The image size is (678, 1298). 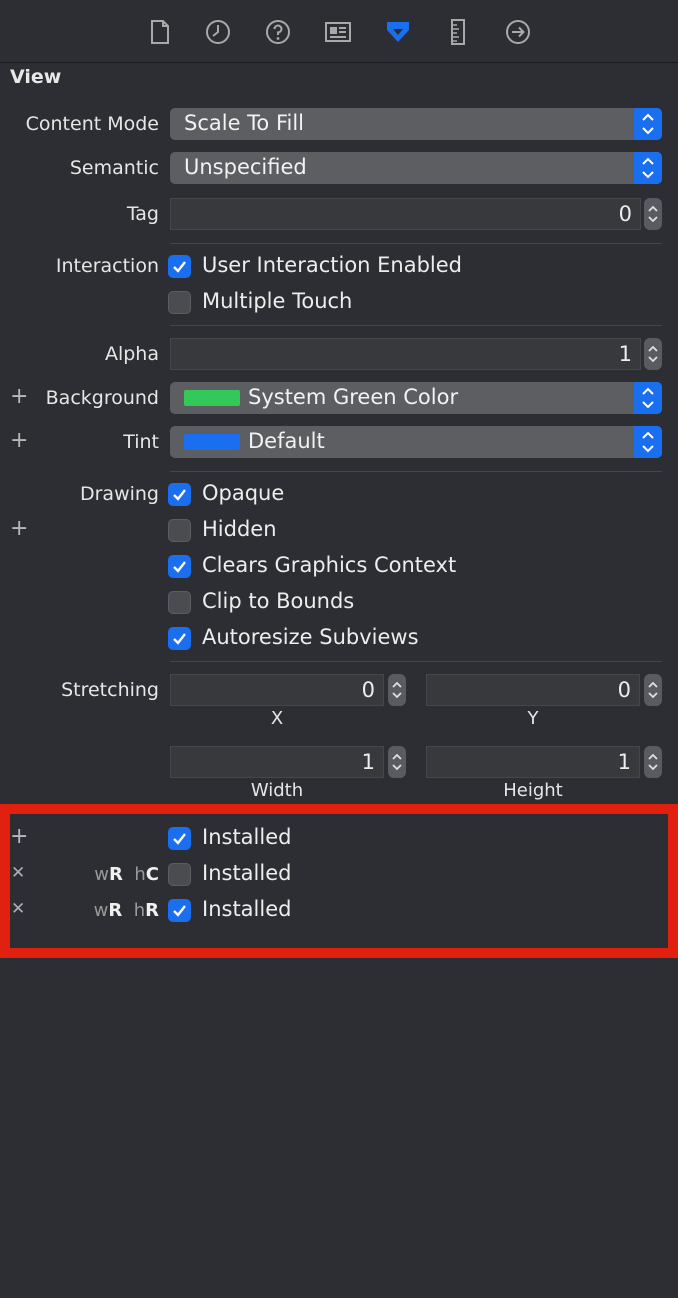 What do you see at coordinates (397, 690) in the screenshot?
I see `stretching-x-stepper` at bounding box center [397, 690].